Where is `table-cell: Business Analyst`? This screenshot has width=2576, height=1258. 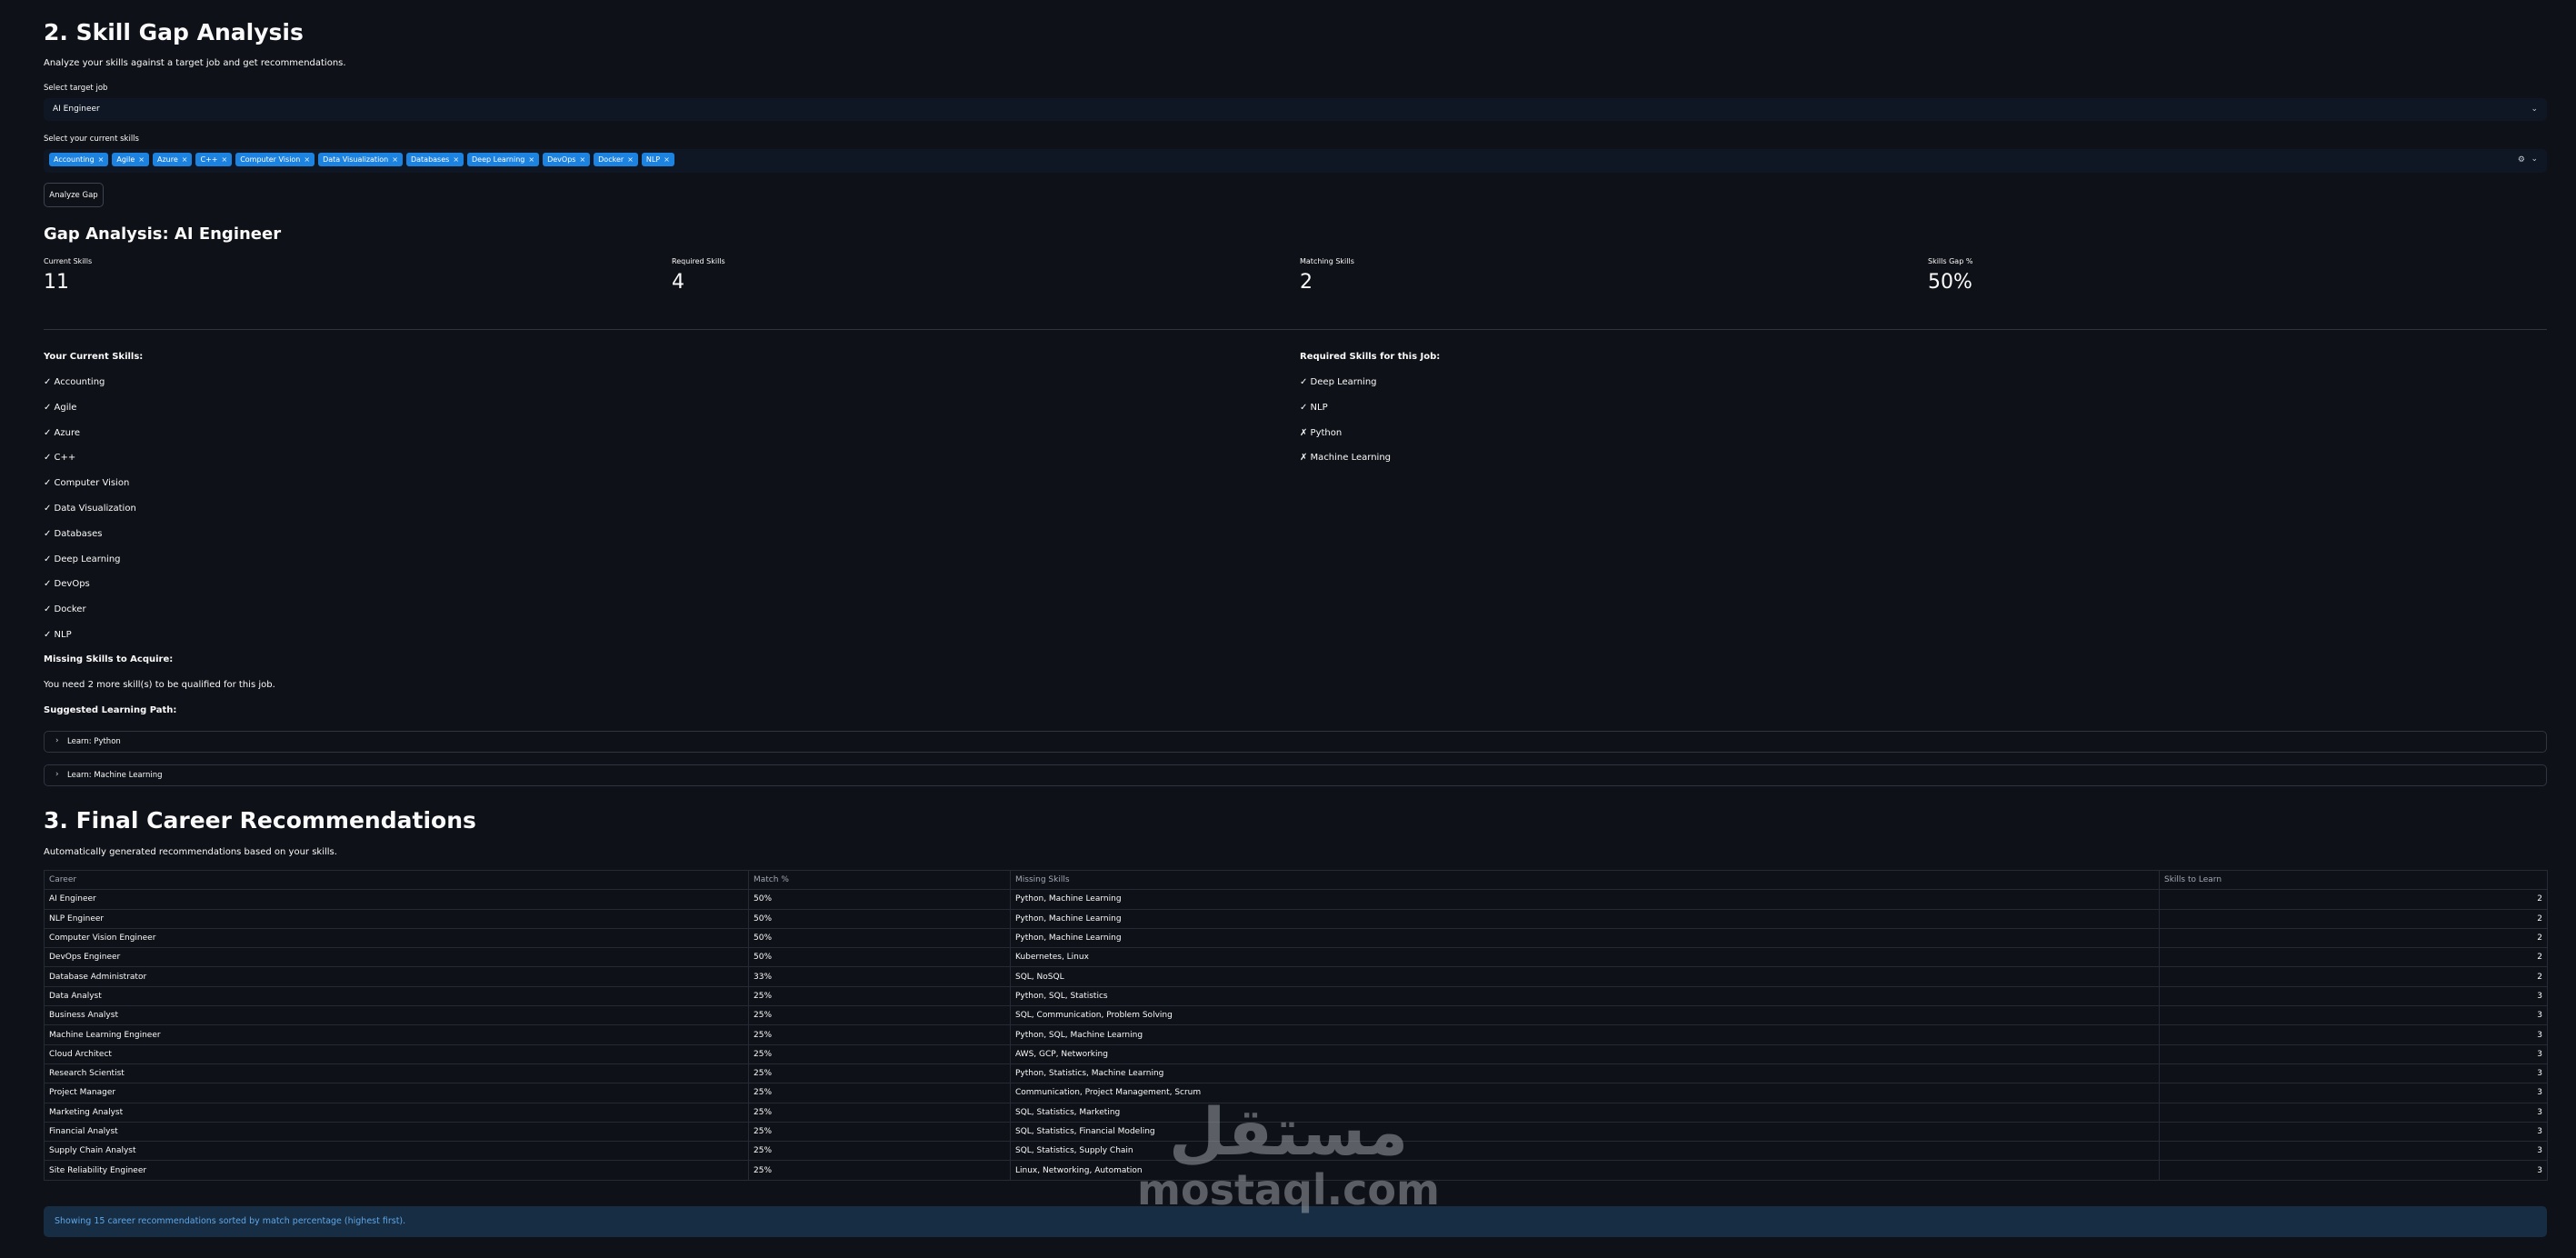 table-cell: Business Analyst is located at coordinates (396, 1016).